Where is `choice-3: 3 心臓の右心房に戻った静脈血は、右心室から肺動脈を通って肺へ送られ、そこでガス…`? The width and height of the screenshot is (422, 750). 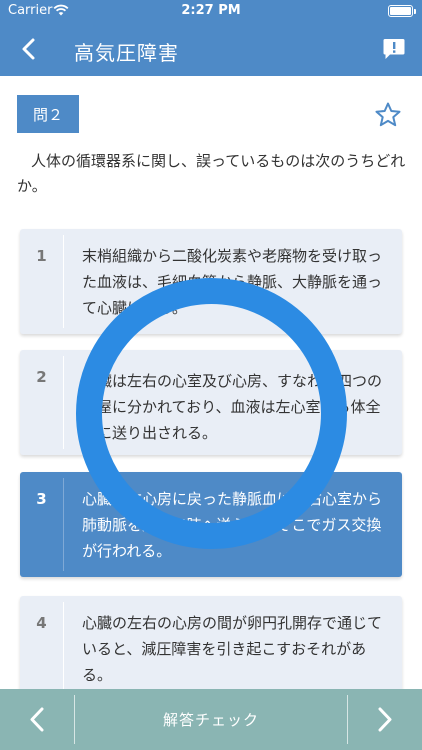 choice-3: 3 心臓の右心房に戻った静脈血は、右心室から肺動脈を通って肺へ送られ、そこでガス… is located at coordinates (211, 524).